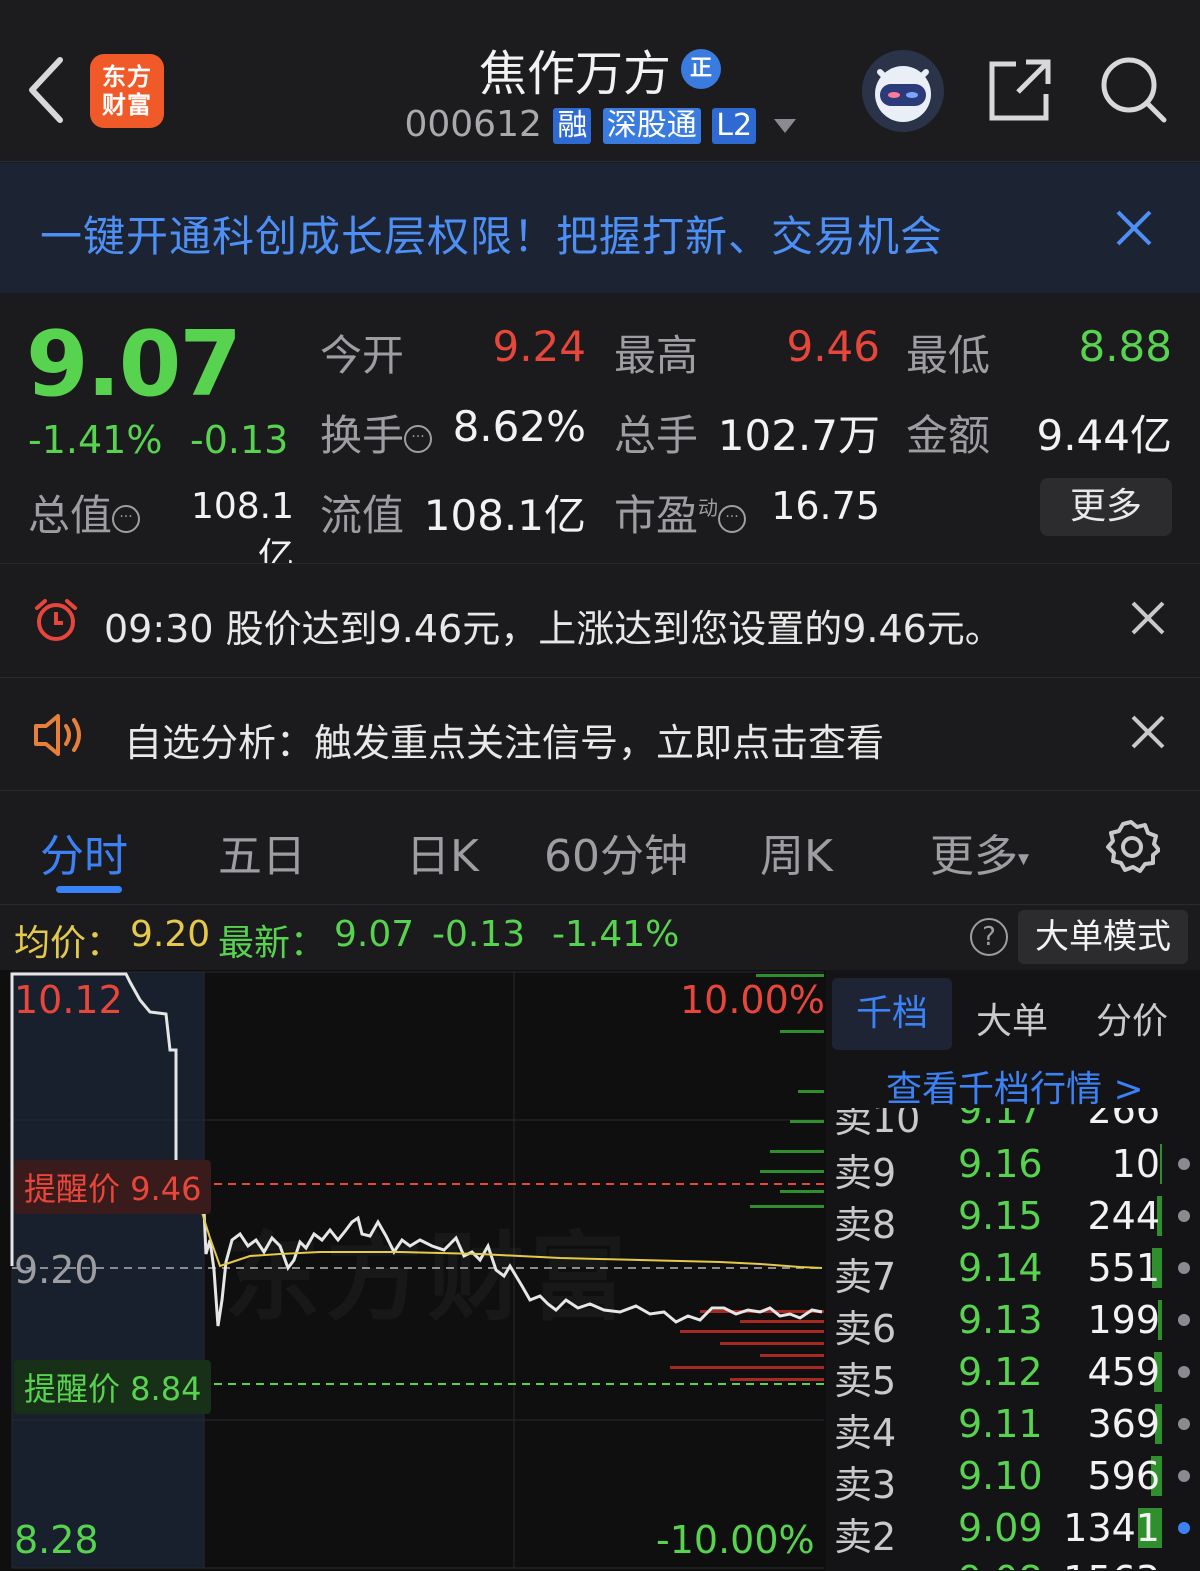  I want to click on open-value: 9.24, so click(539, 346).